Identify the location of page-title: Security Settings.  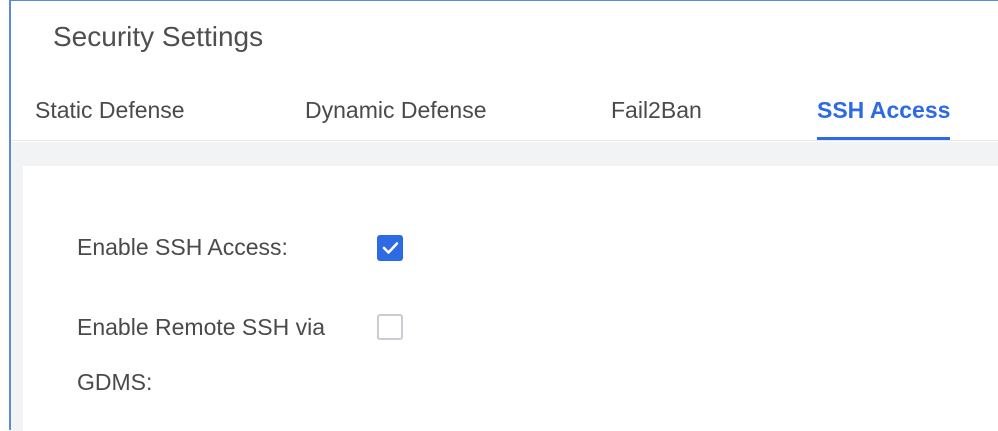
(158, 36).